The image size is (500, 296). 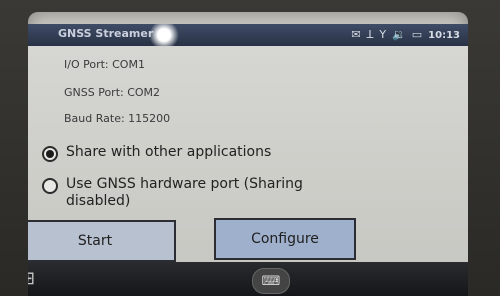 What do you see at coordinates (271, 281) in the screenshot?
I see `keyboard-icon: ⌨` at bounding box center [271, 281].